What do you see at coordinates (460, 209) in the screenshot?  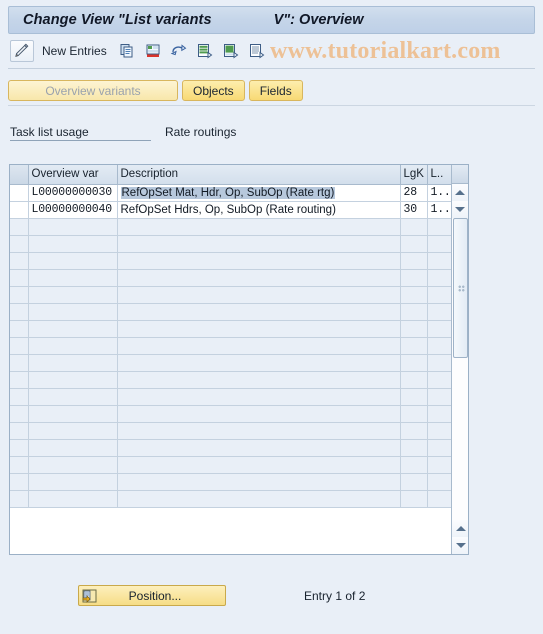 I see `scroll-down-button` at bounding box center [460, 209].